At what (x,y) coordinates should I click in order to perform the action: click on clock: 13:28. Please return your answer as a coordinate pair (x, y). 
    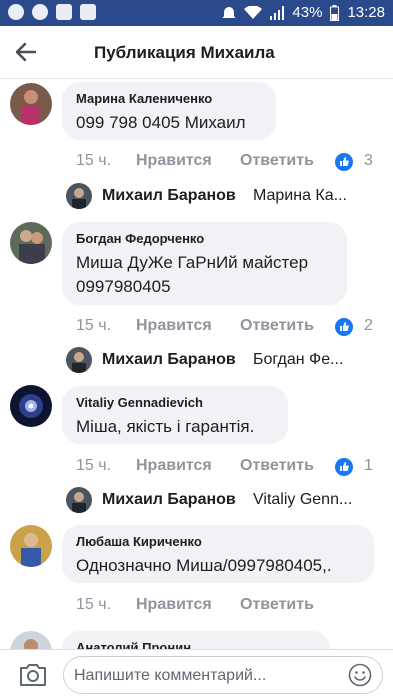
    Looking at the image, I should click on (366, 12).